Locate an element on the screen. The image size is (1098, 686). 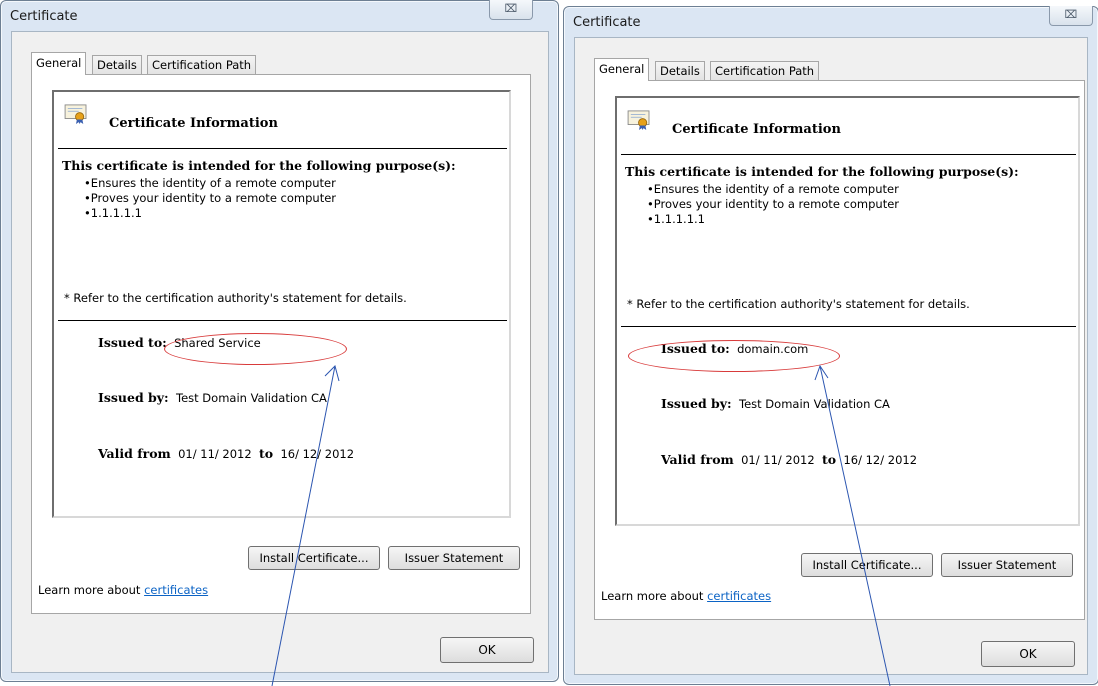
issued-to-highlight-left is located at coordinates (255, 349).